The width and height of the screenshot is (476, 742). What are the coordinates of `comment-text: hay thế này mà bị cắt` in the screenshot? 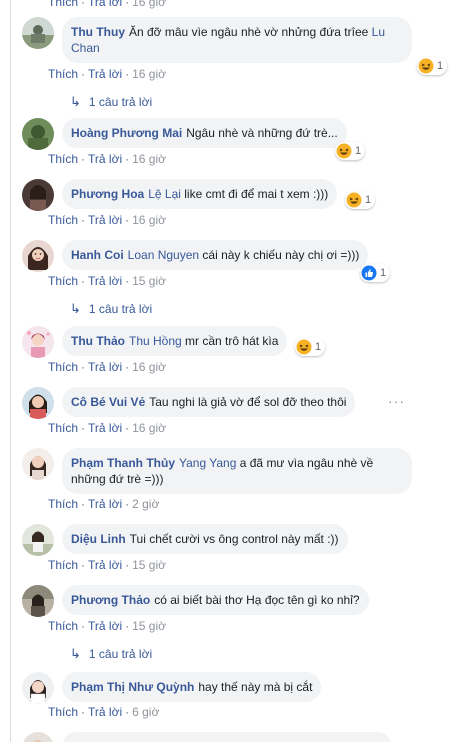 It's located at (255, 687).